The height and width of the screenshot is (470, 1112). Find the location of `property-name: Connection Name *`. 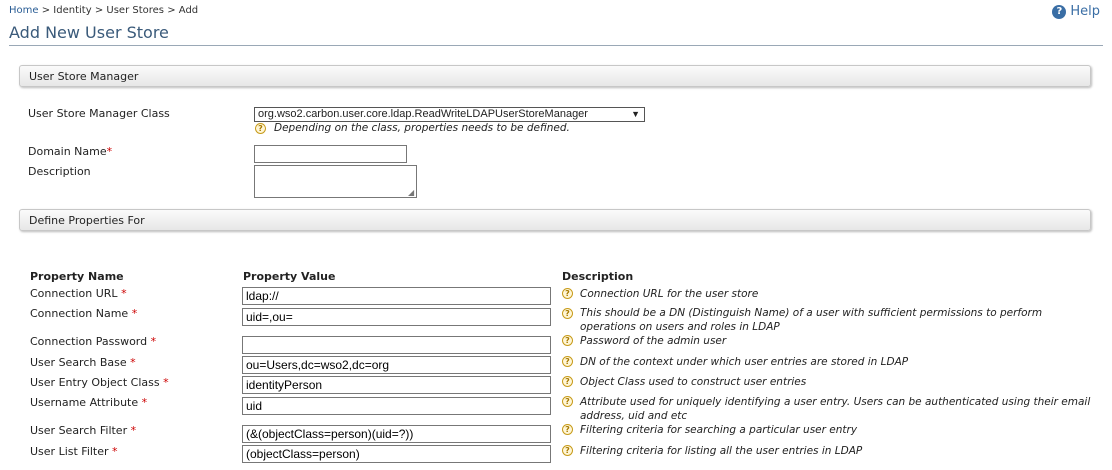

property-name: Connection Name * is located at coordinates (83, 313).